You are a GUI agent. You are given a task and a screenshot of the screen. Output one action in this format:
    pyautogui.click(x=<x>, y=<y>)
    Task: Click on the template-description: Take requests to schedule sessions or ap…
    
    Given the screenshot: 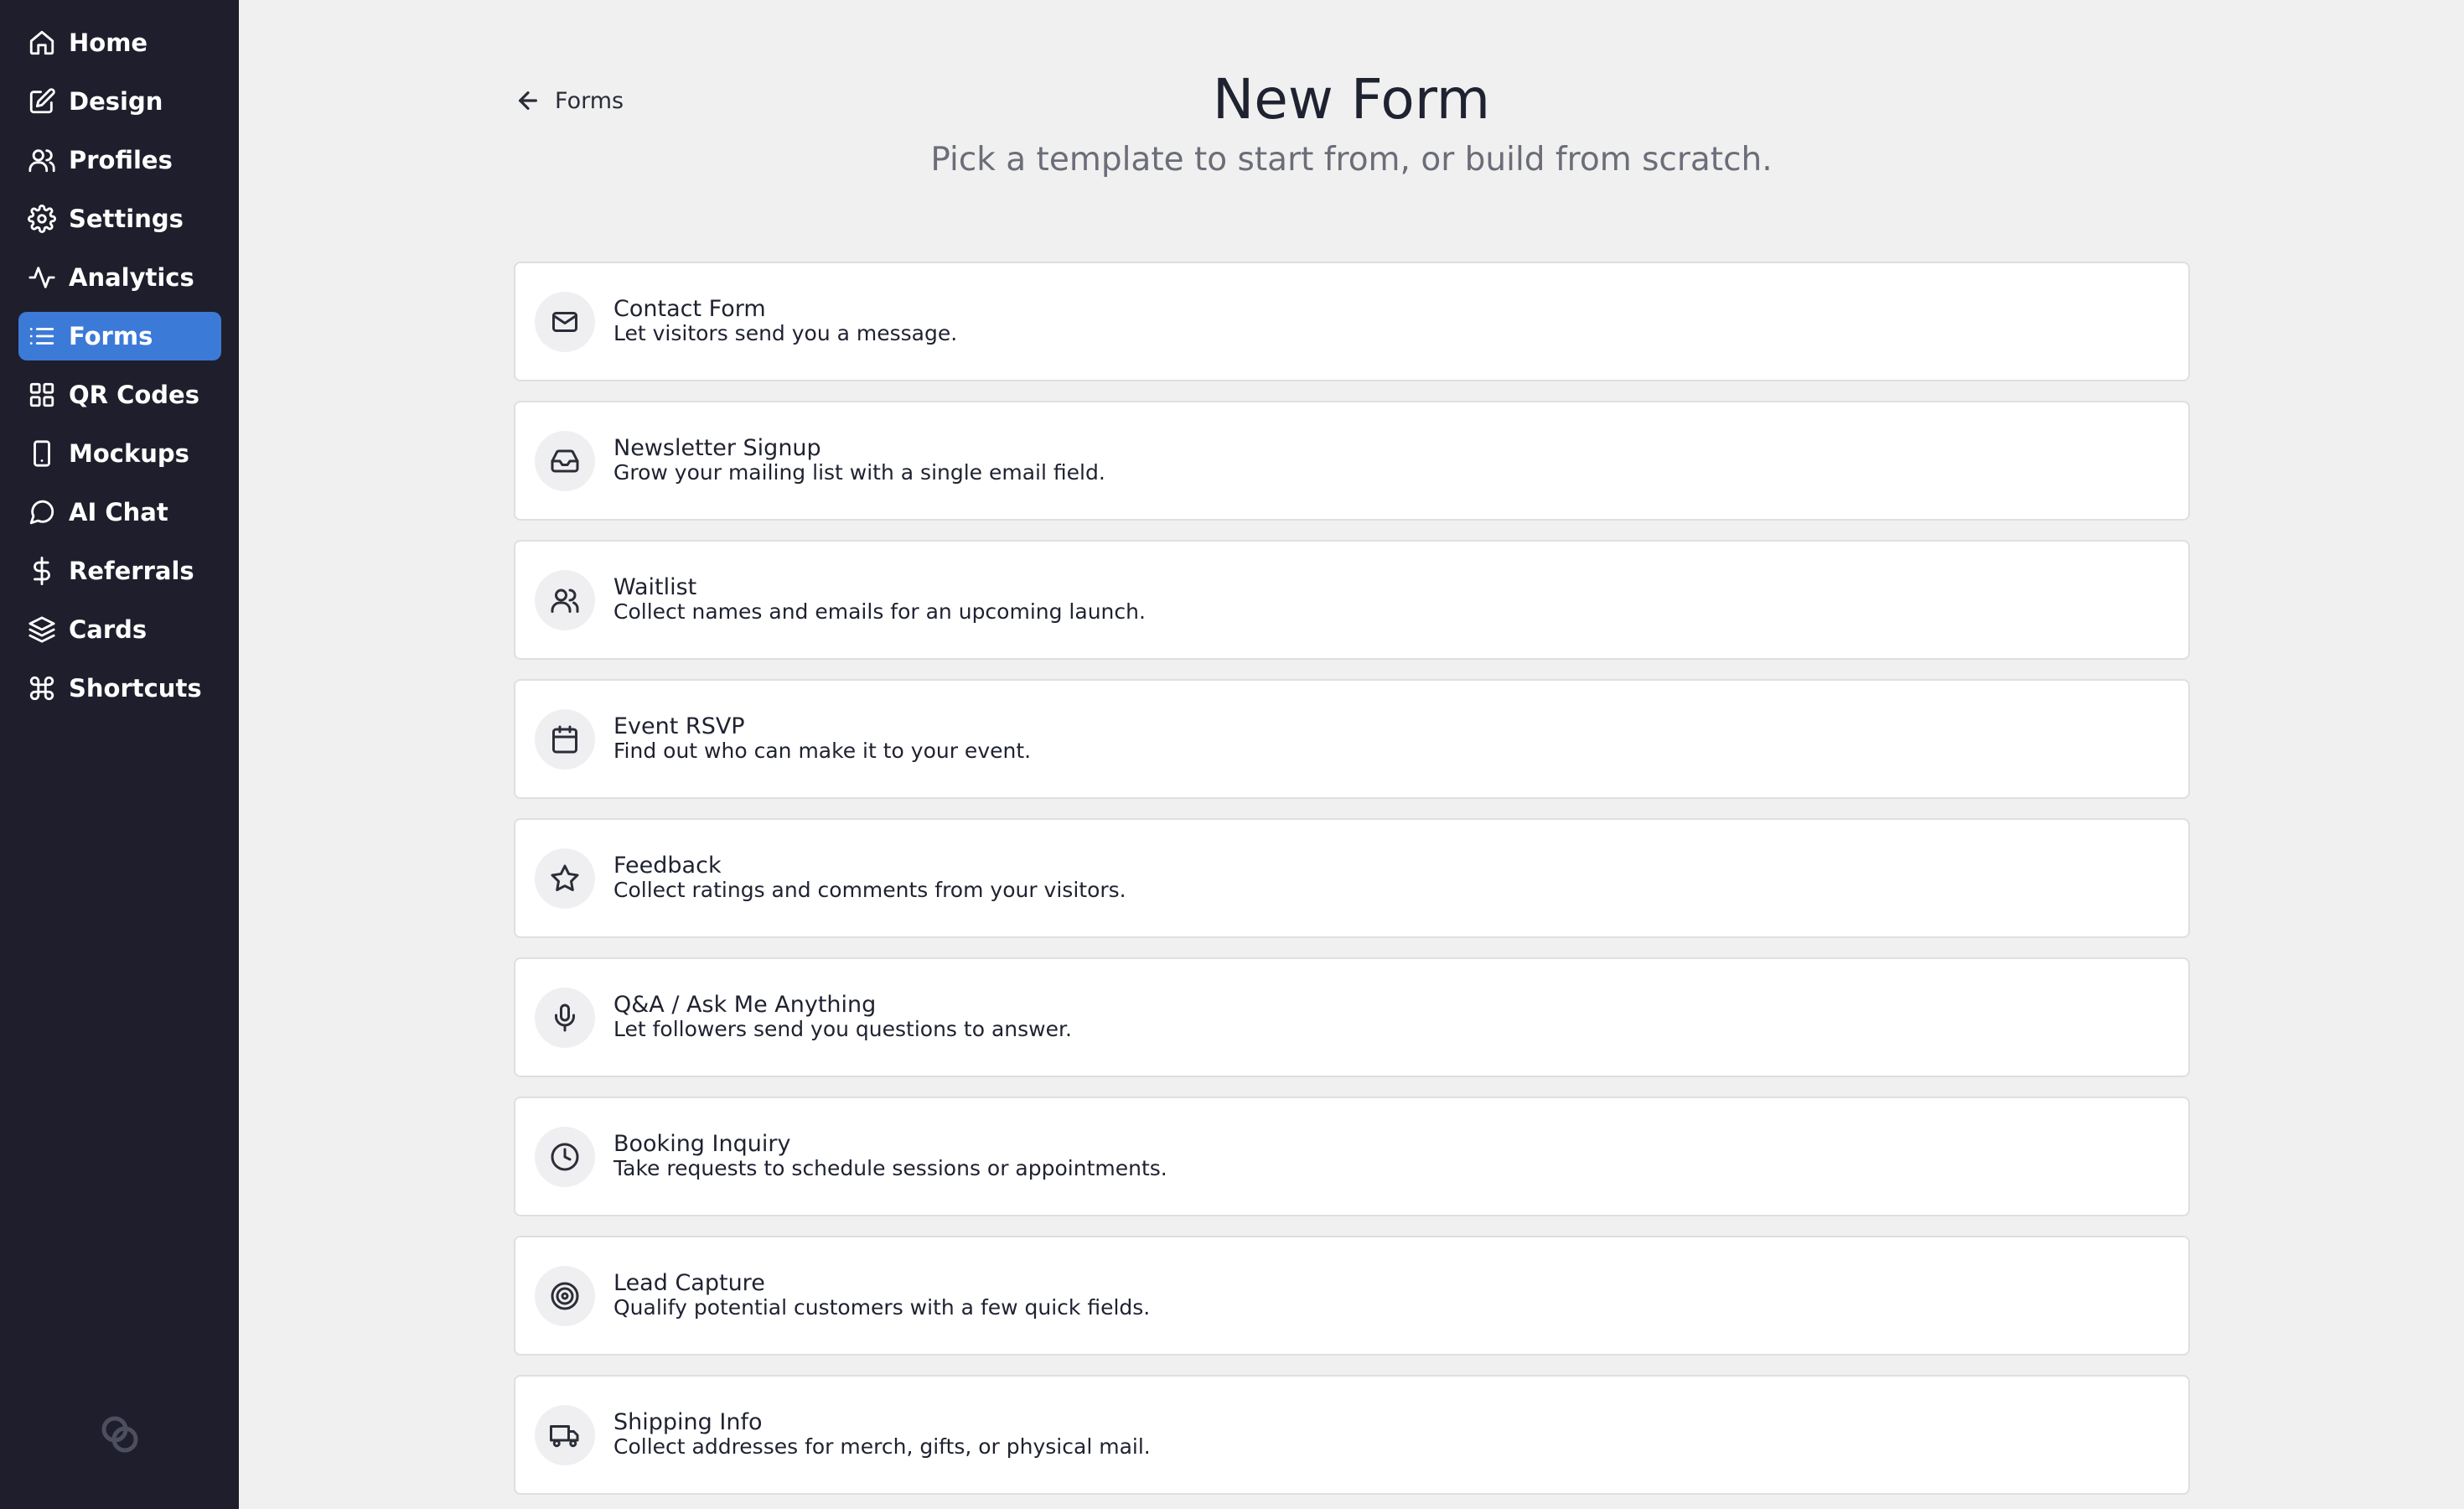 What is the action you would take?
    pyautogui.click(x=890, y=1168)
    